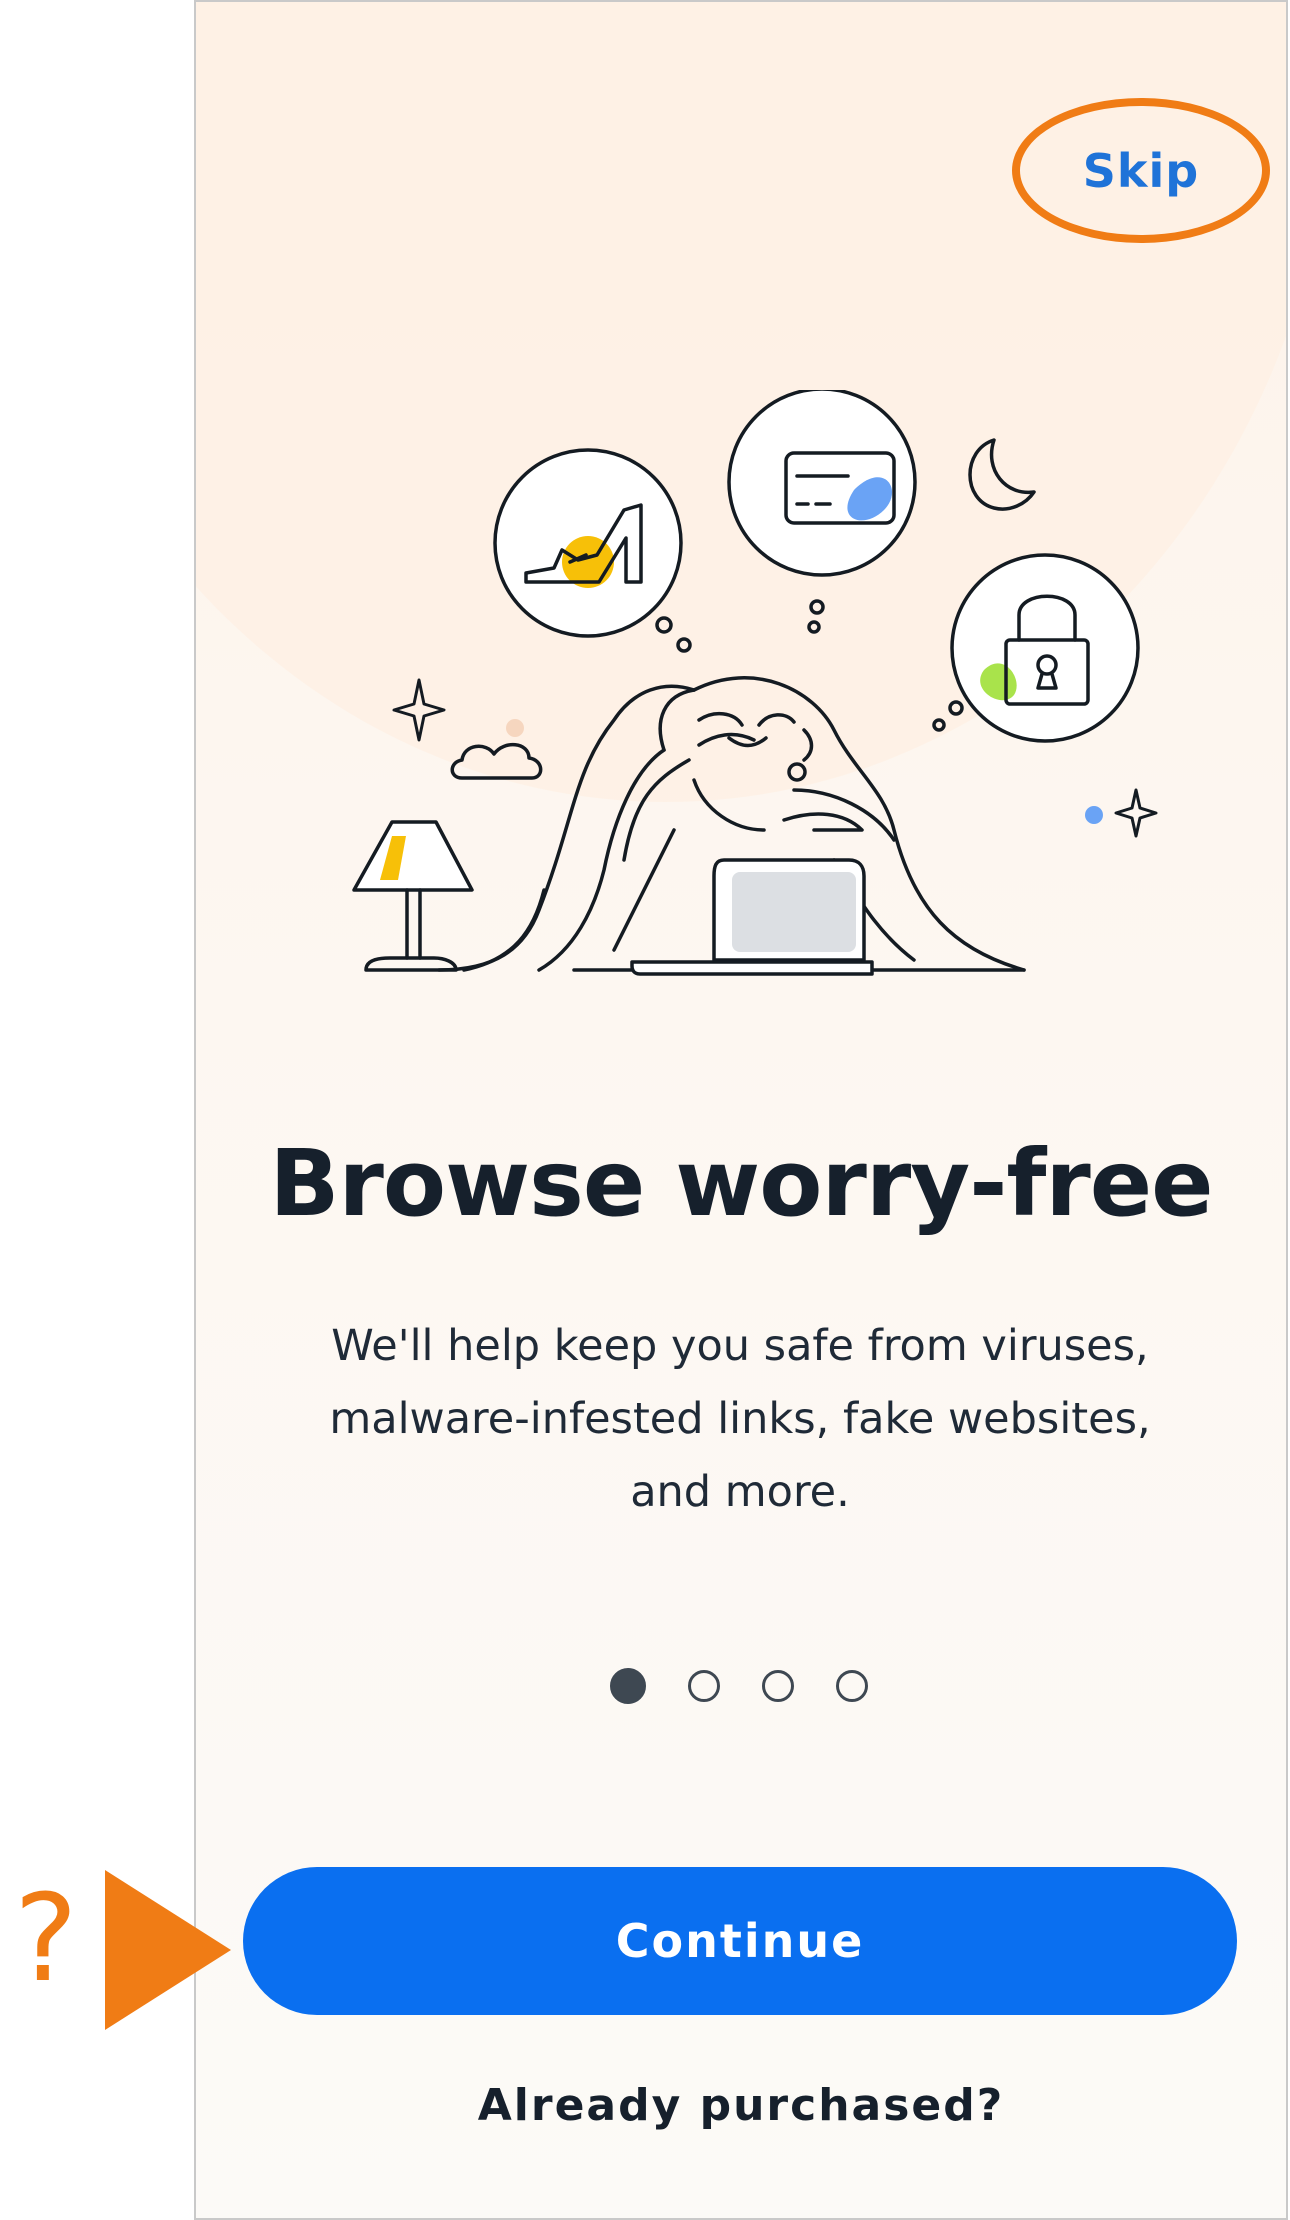  I want to click on moon-icon, so click(1002, 474).